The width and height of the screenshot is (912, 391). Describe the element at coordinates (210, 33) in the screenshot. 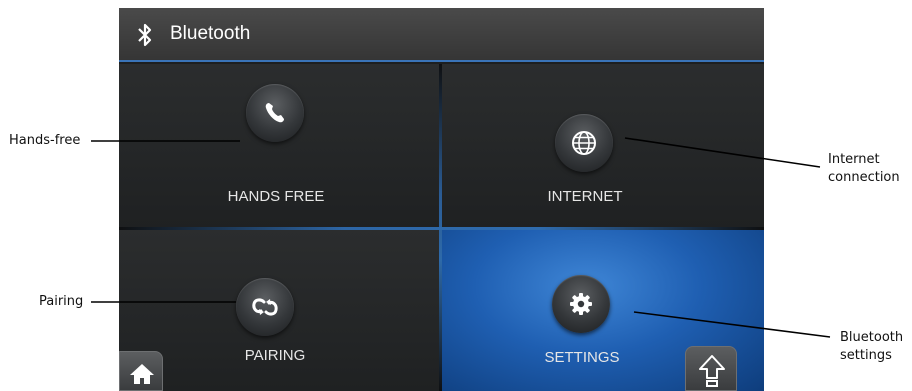

I see `page-title: Bluetooth` at that location.